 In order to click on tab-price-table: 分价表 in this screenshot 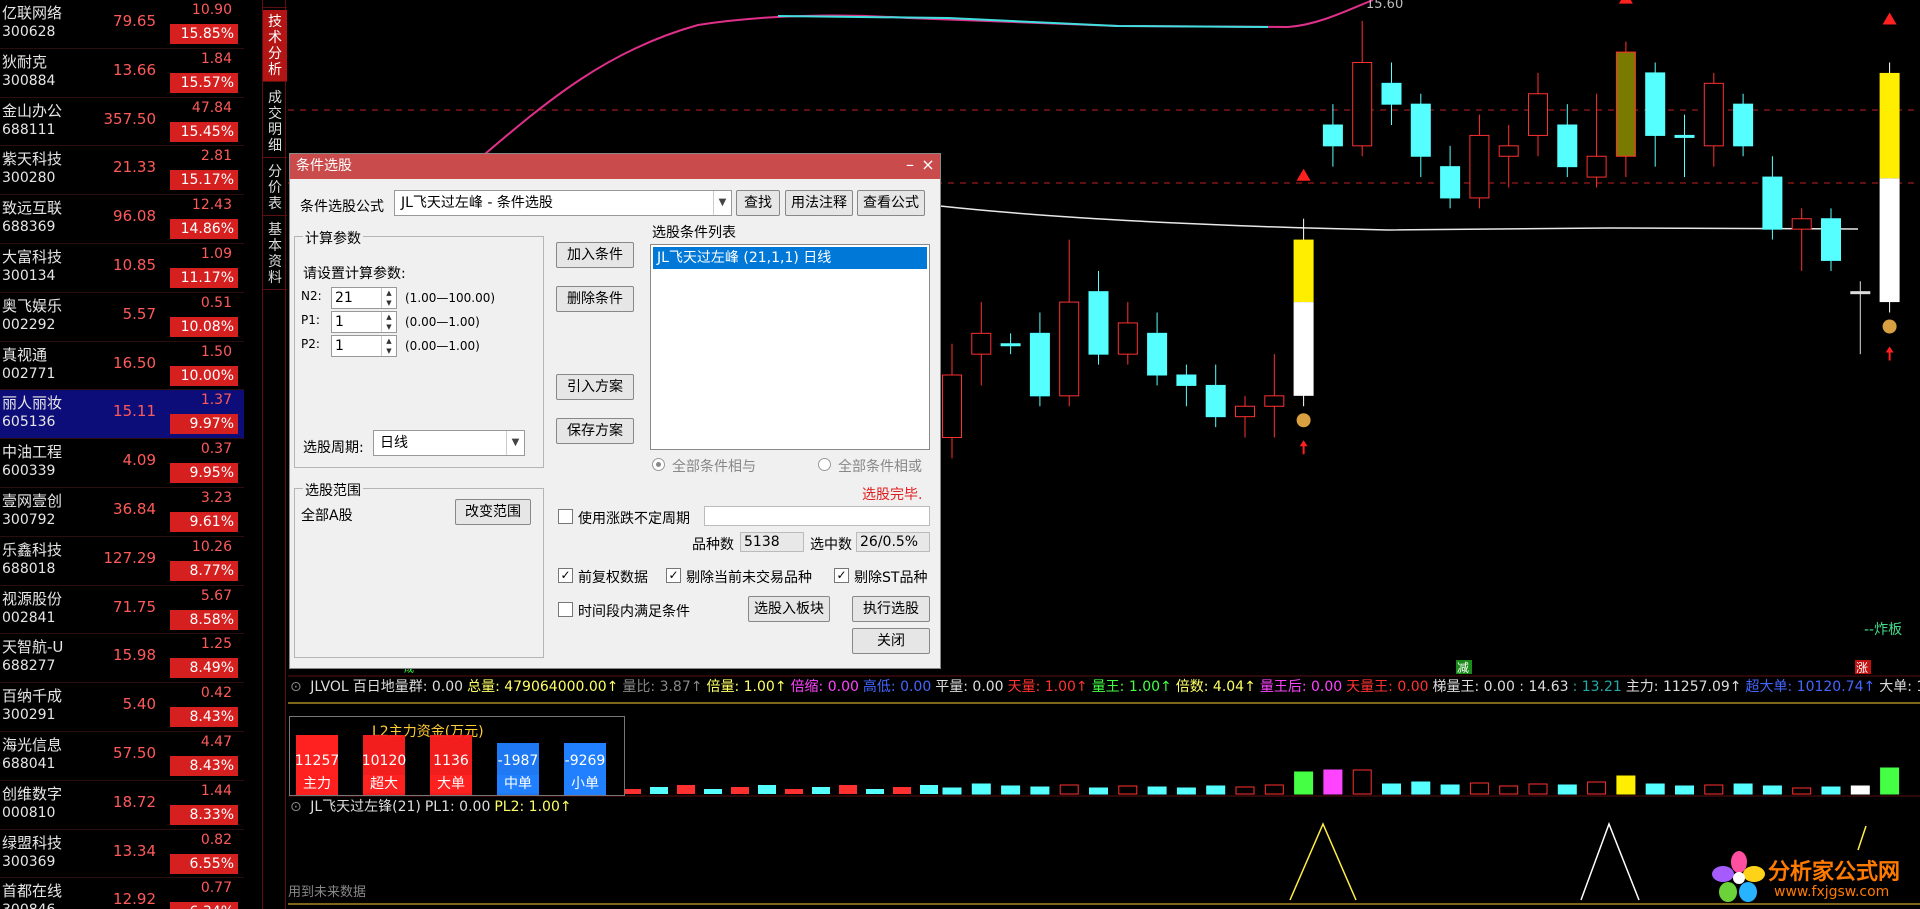, I will do `click(275, 188)`.